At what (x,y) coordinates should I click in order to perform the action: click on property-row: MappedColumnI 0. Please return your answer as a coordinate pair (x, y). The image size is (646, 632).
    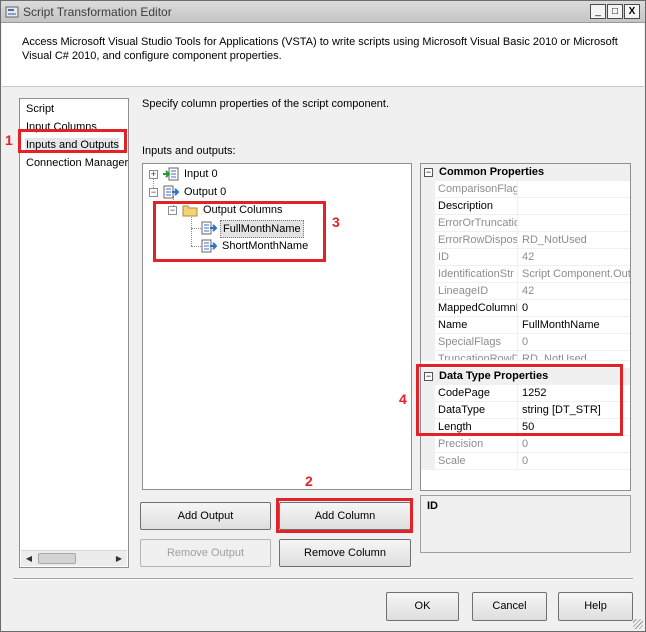
    Looking at the image, I should click on (525, 308).